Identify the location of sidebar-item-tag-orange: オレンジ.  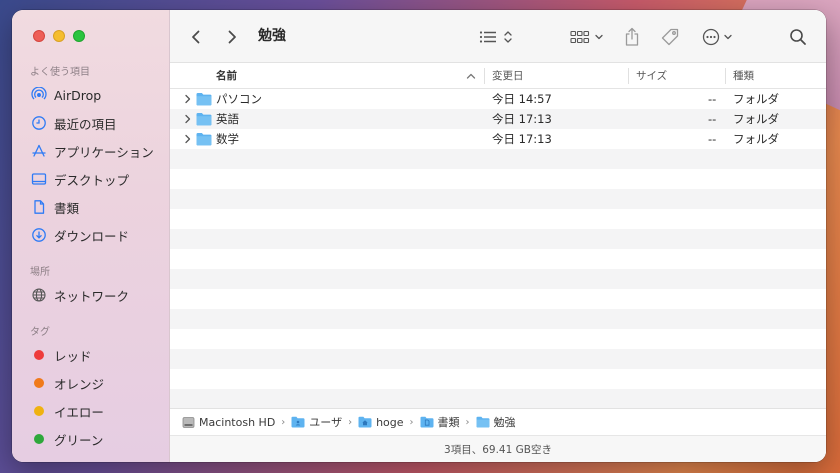
(90, 383).